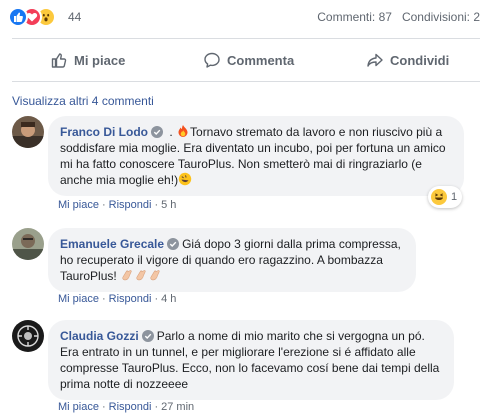 This screenshot has height=418, width=492. Describe the element at coordinates (99, 336) in the screenshot. I see `comment-author: Claudia Gozzi` at that location.